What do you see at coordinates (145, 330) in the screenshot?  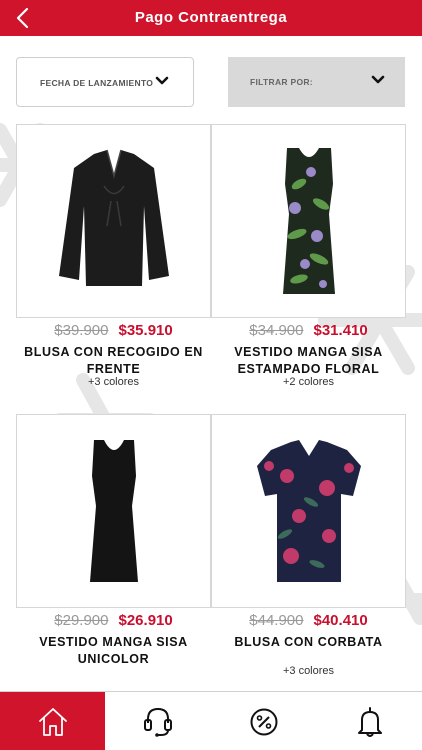 I see `sale-price: $35.910` at bounding box center [145, 330].